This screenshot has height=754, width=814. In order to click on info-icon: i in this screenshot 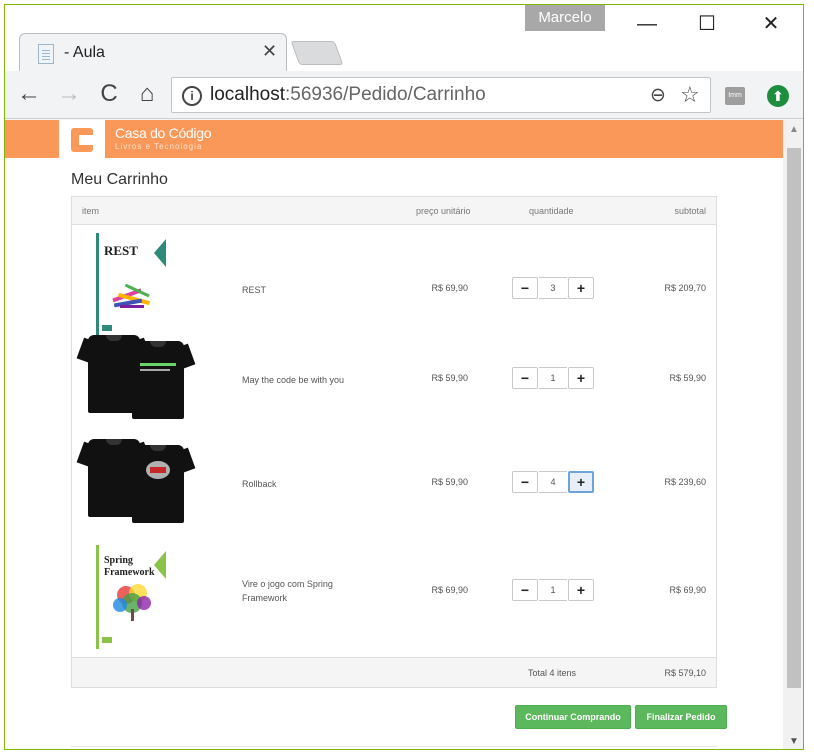, I will do `click(192, 96)`.